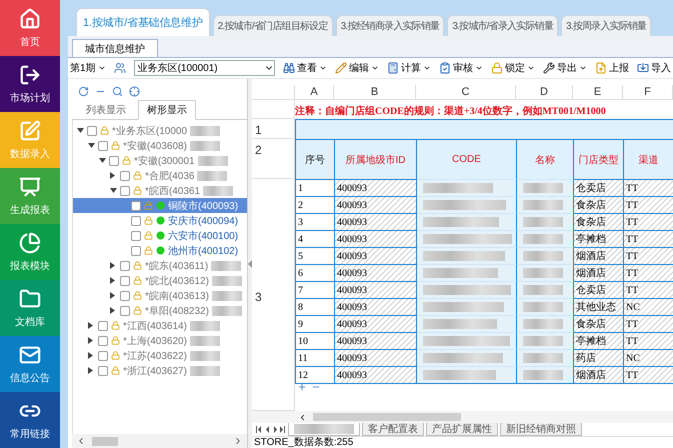 This screenshot has height=448, width=673. I want to click on locate-icon, so click(134, 91).